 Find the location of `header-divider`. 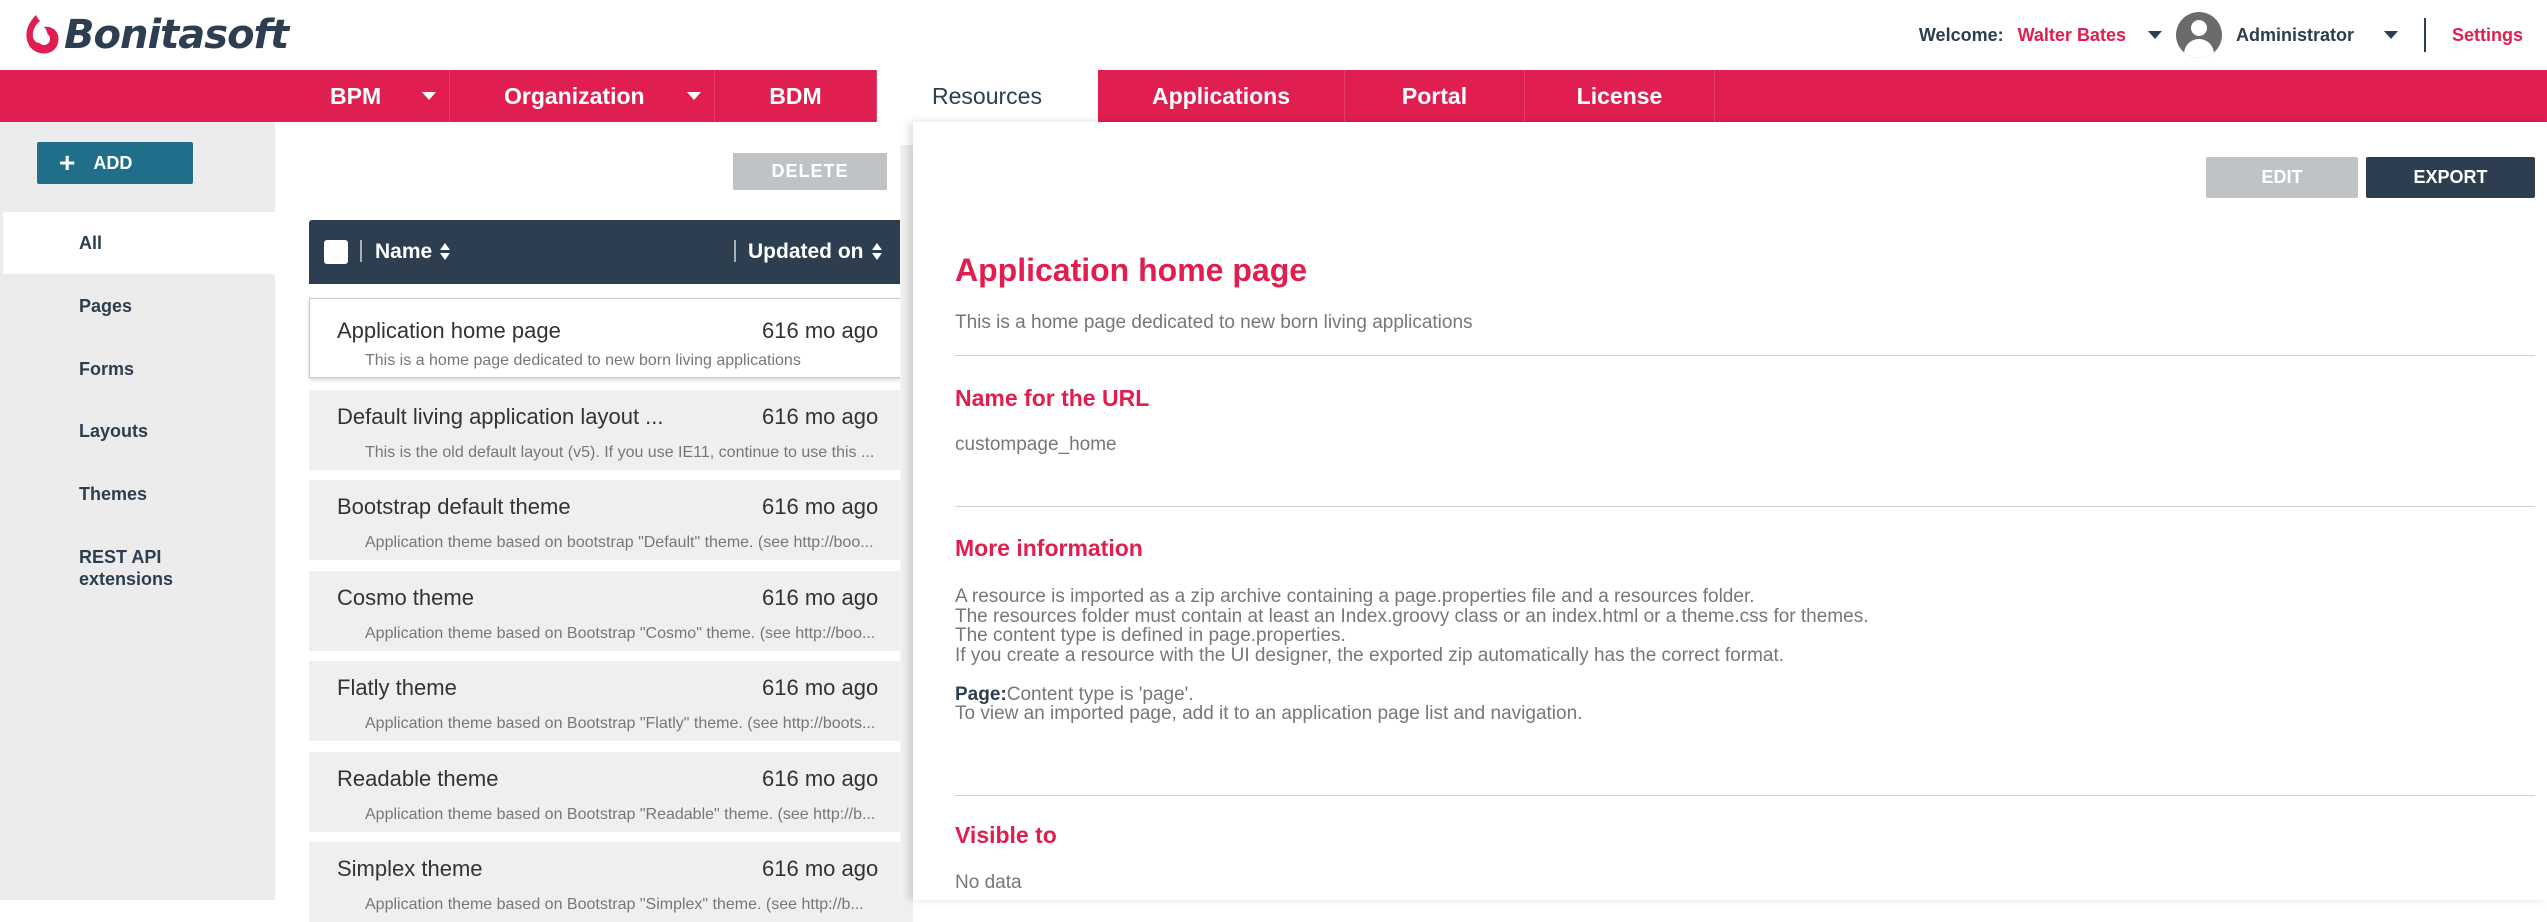

header-divider is located at coordinates (2424, 35).